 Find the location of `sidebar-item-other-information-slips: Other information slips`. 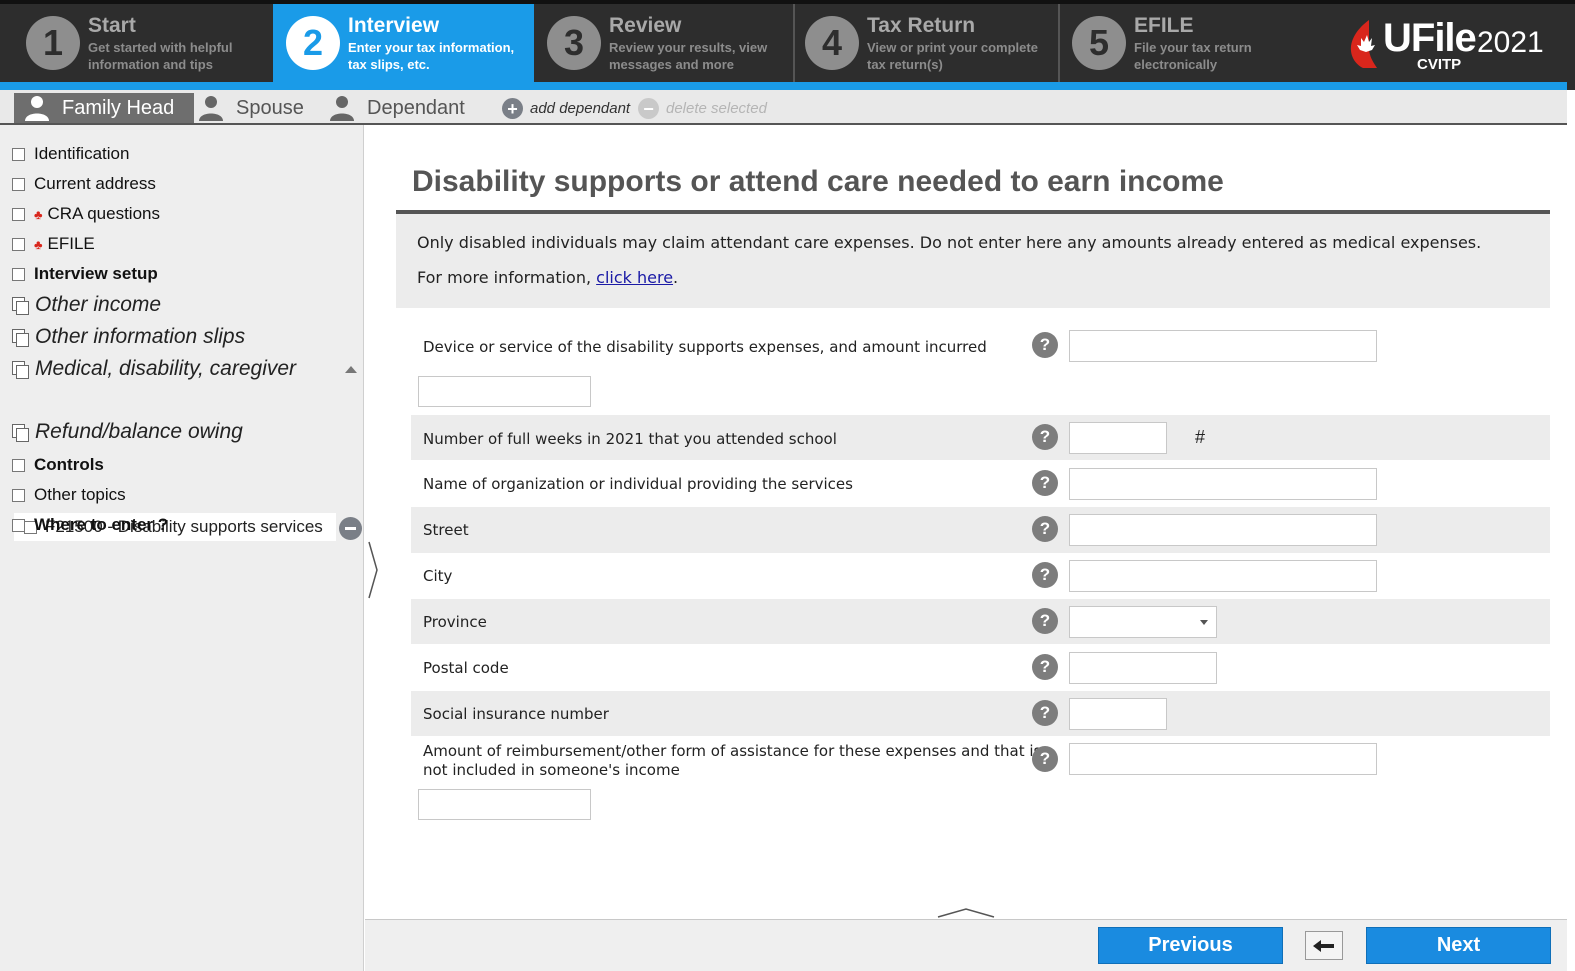

sidebar-item-other-information-slips: Other information slips is located at coordinates (128, 337).